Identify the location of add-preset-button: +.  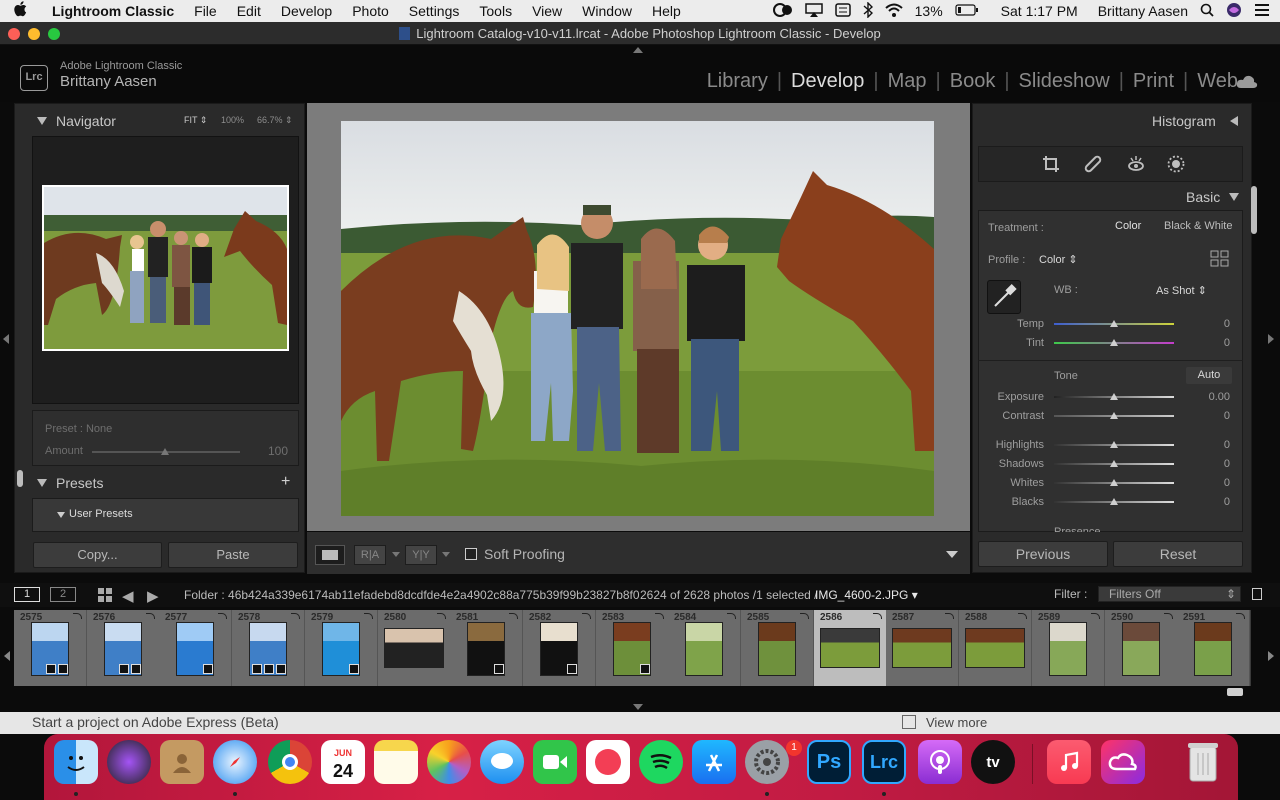
(285, 482).